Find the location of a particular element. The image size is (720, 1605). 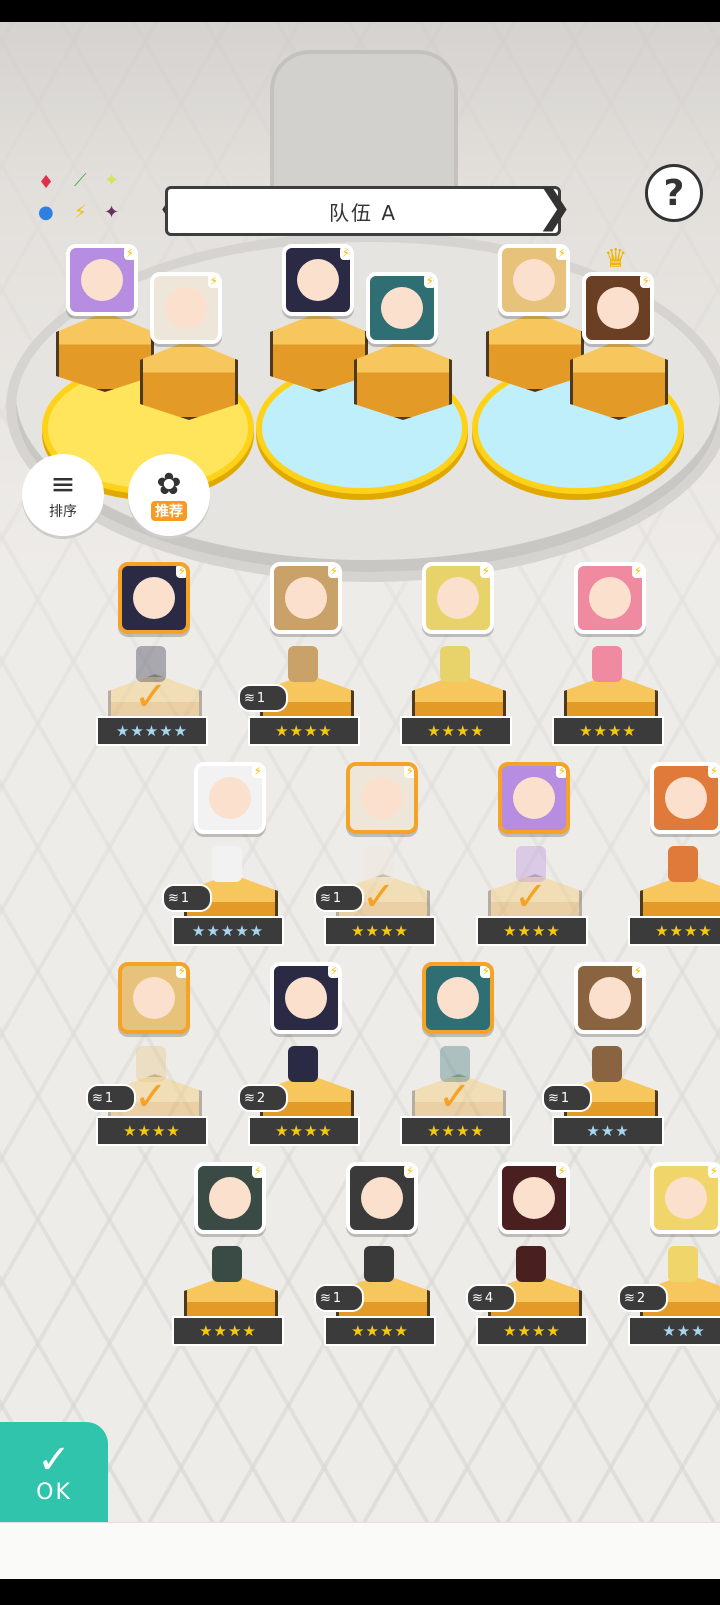

fire-element-icon: ♦ is located at coordinates (46, 182).